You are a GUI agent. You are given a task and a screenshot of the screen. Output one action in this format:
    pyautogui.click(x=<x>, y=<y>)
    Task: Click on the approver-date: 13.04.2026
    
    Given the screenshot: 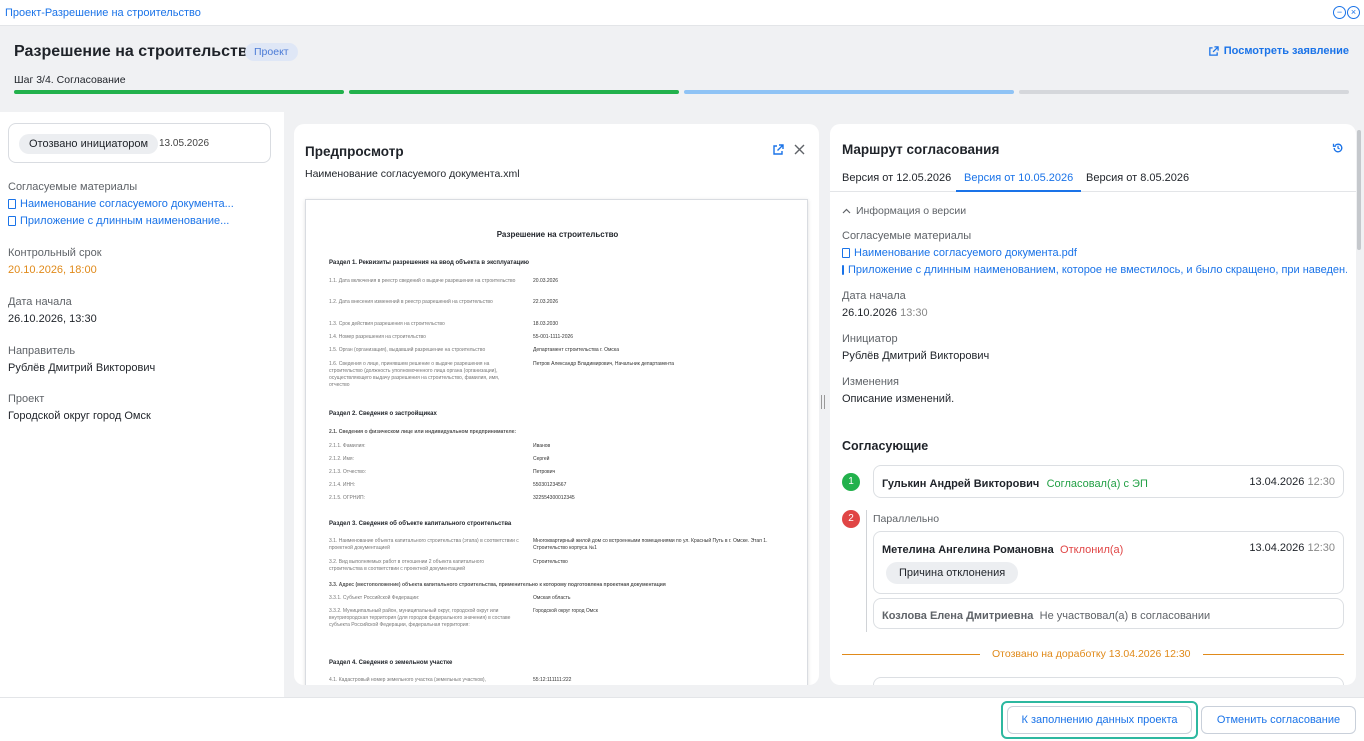 What is the action you would take?
    pyautogui.click(x=1277, y=482)
    